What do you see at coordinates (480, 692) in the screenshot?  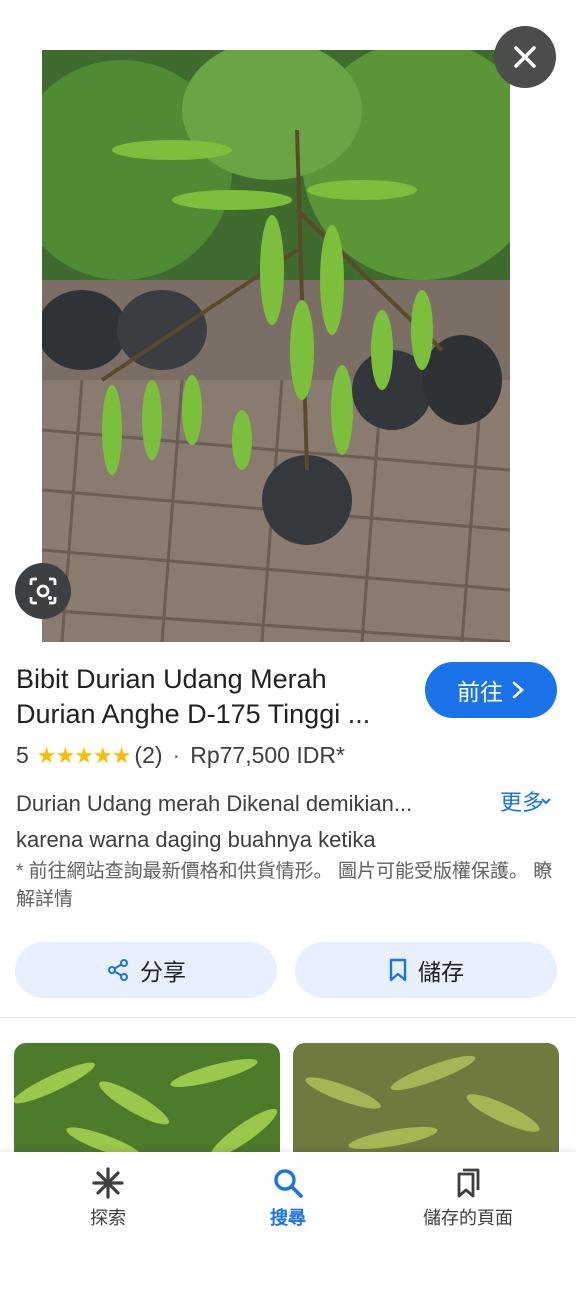 I see `visit-label: 前往` at bounding box center [480, 692].